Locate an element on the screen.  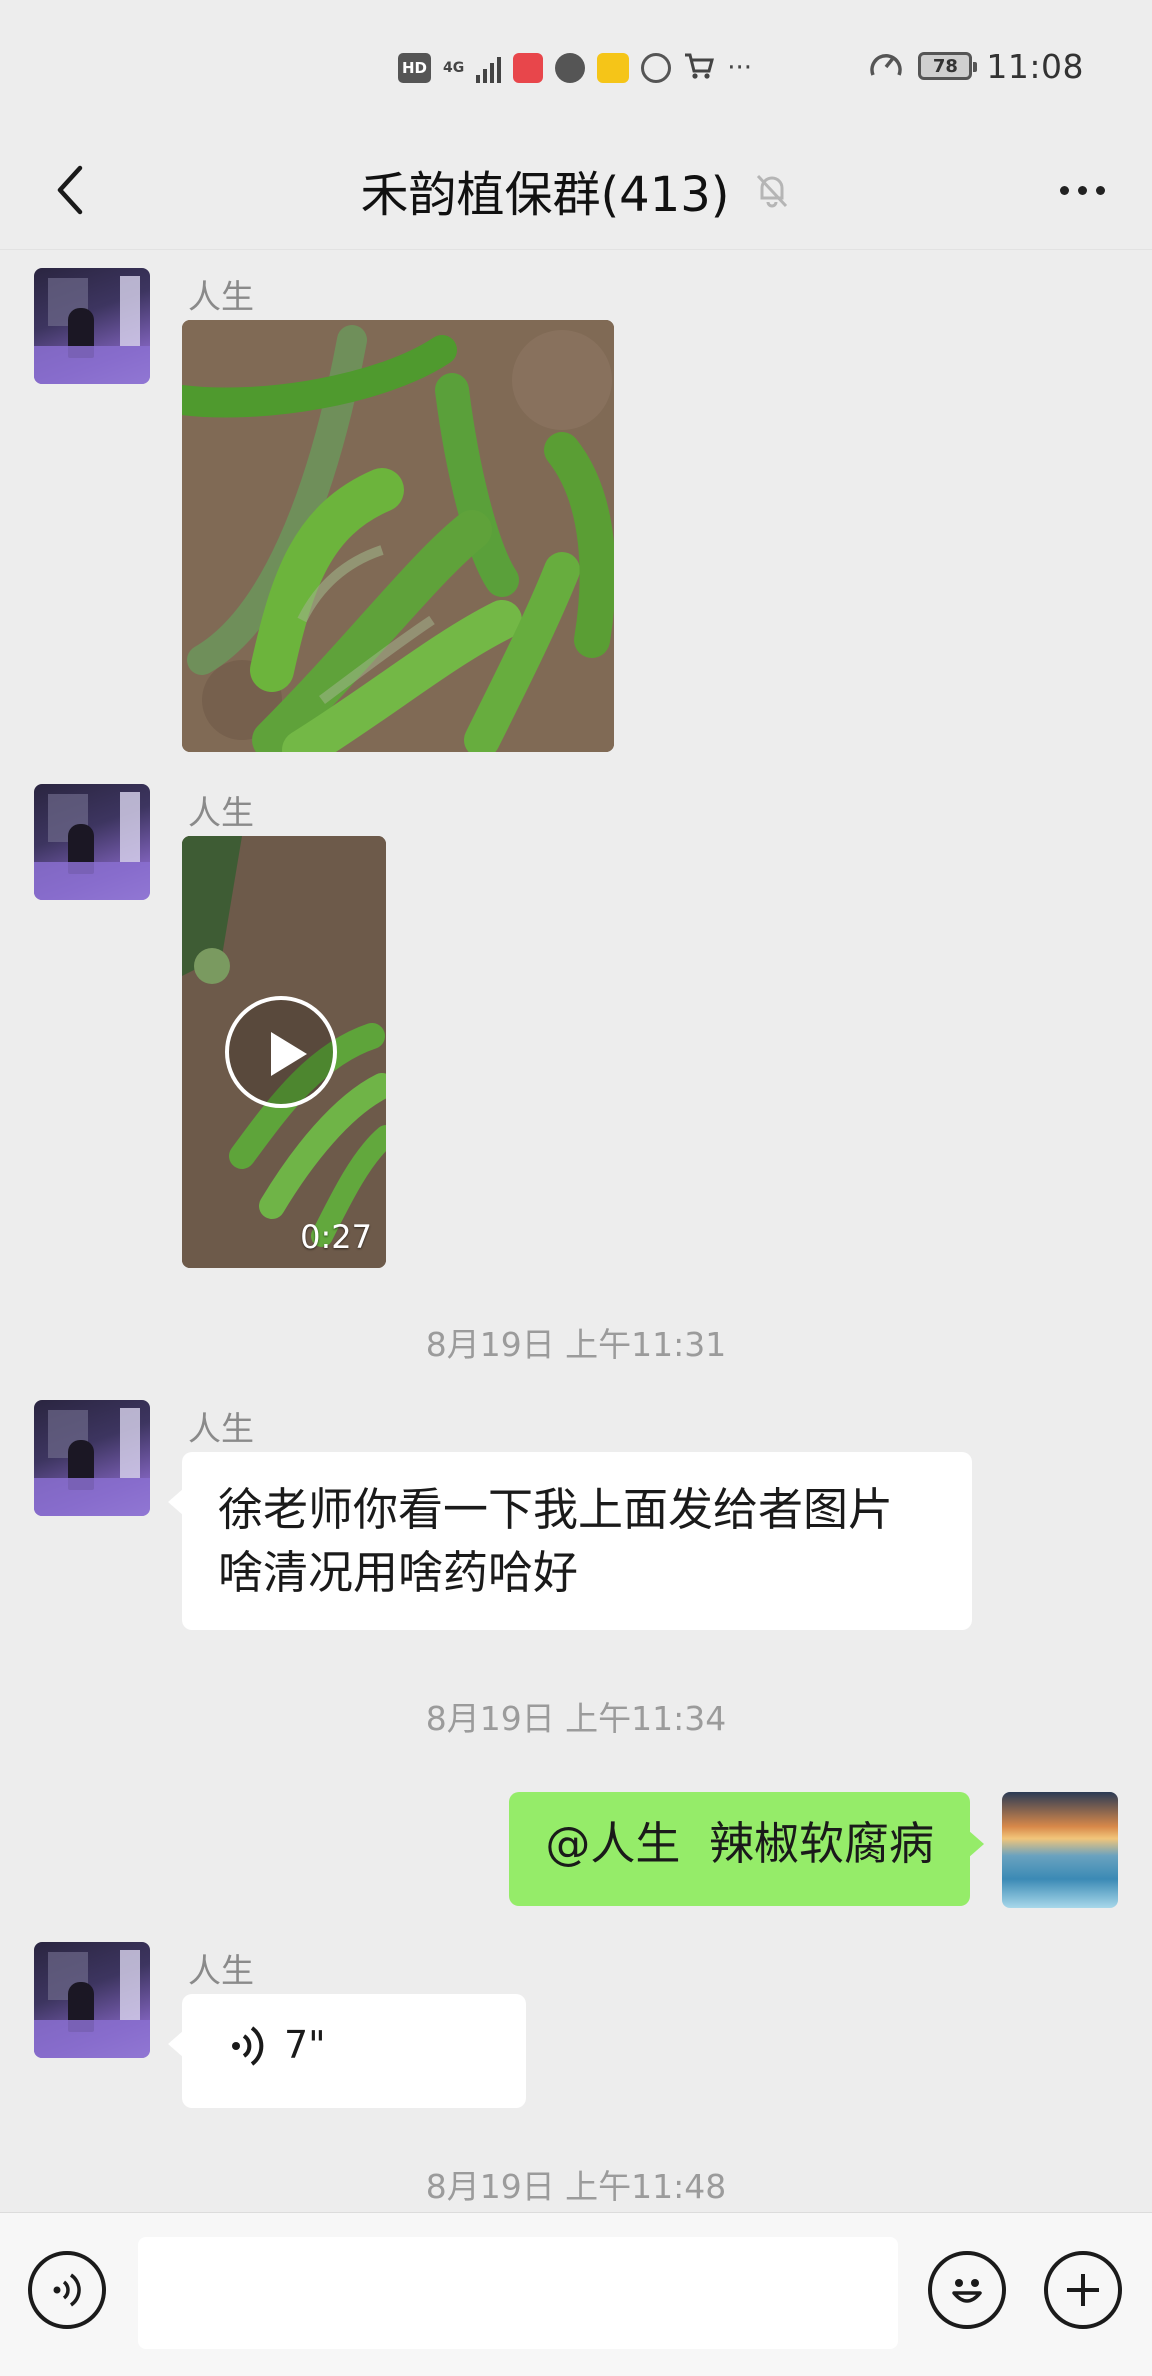
emoji-button is located at coordinates (967, 2290).